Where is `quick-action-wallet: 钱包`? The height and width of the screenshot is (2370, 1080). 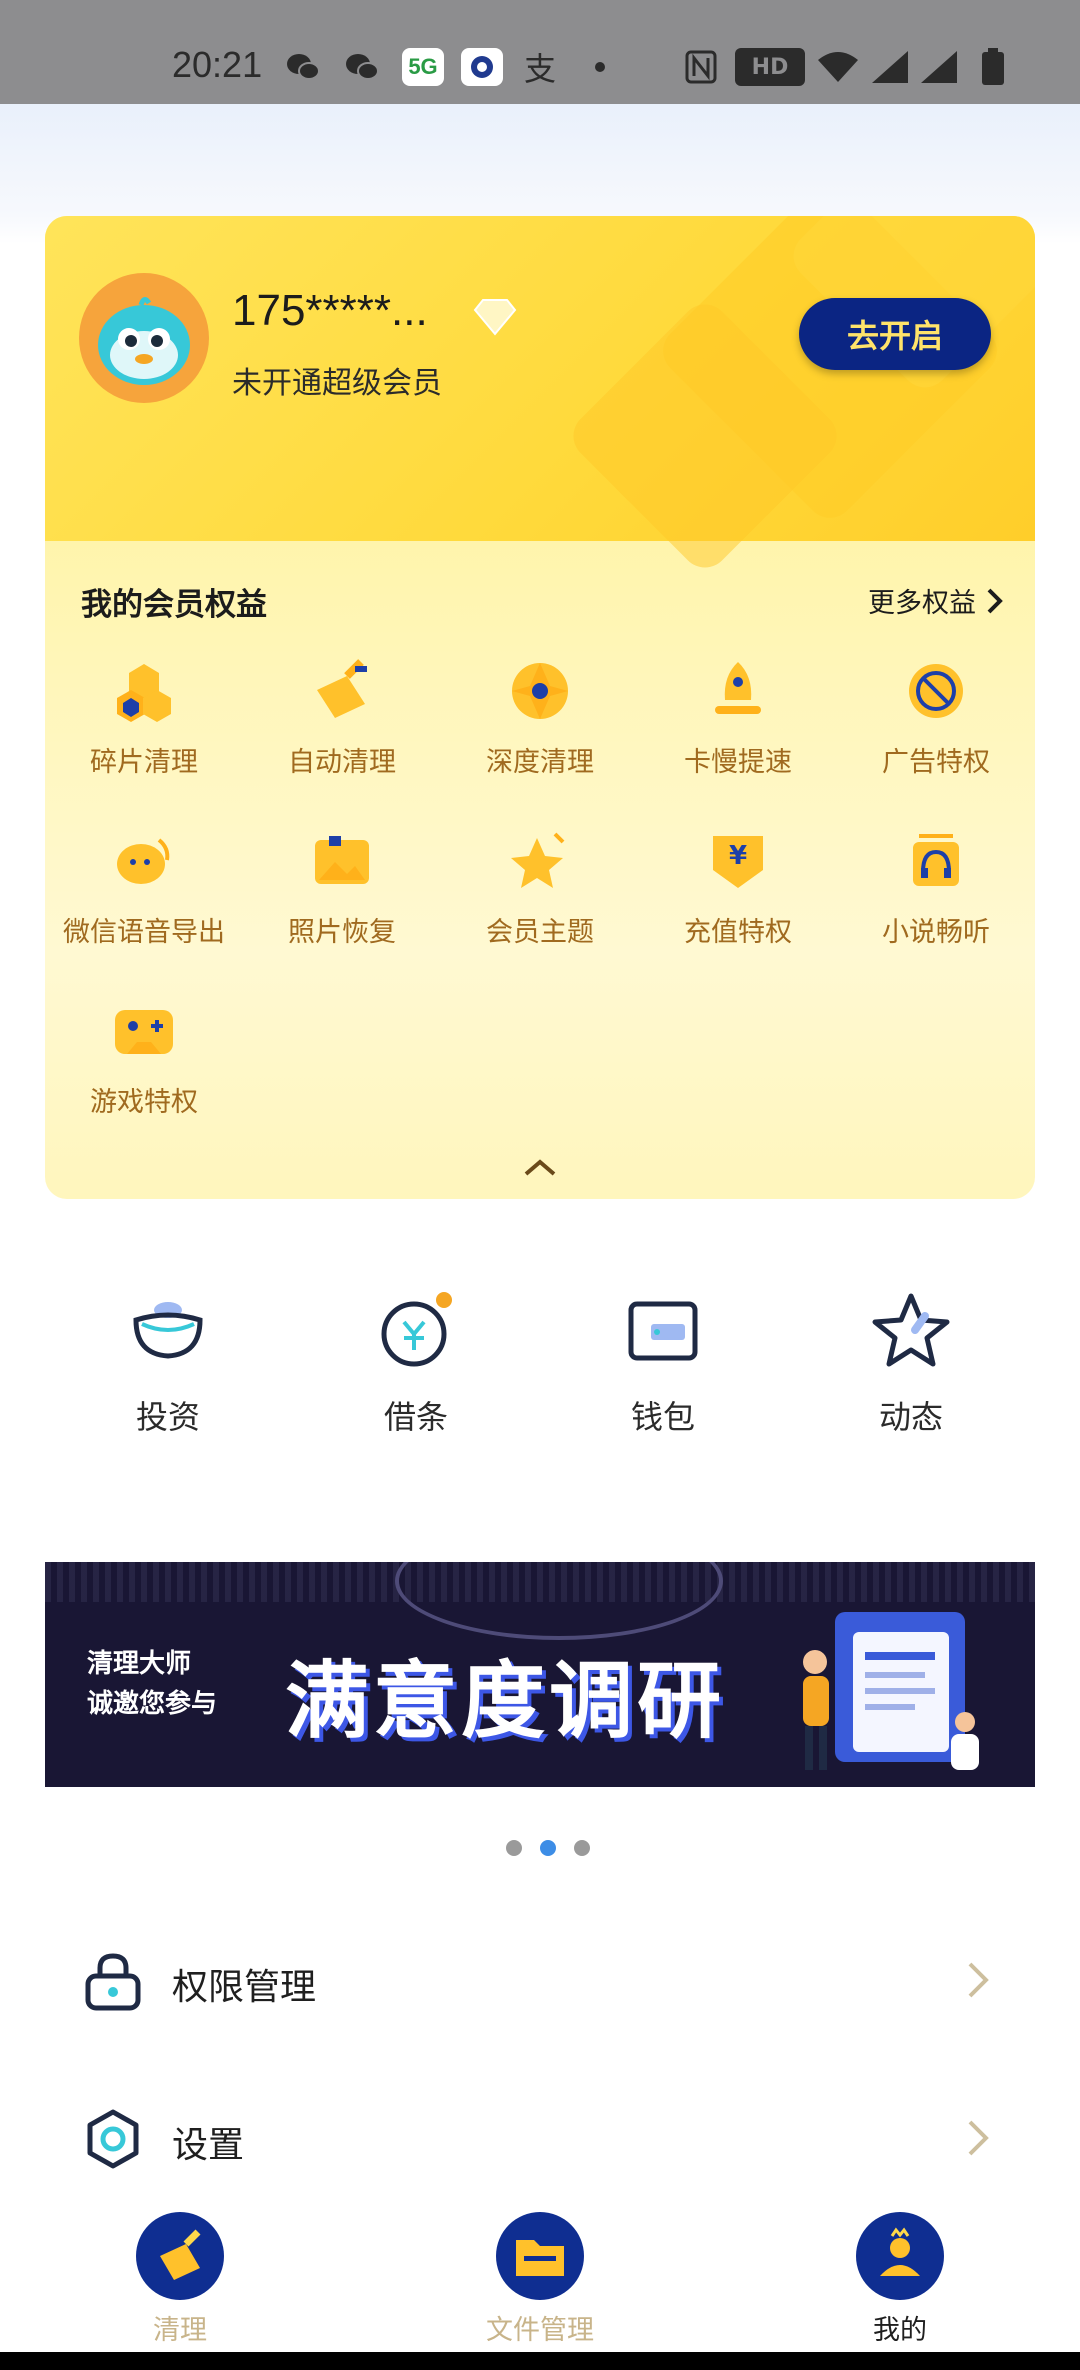
quick-action-wallet: 钱包 is located at coordinates (663, 1364).